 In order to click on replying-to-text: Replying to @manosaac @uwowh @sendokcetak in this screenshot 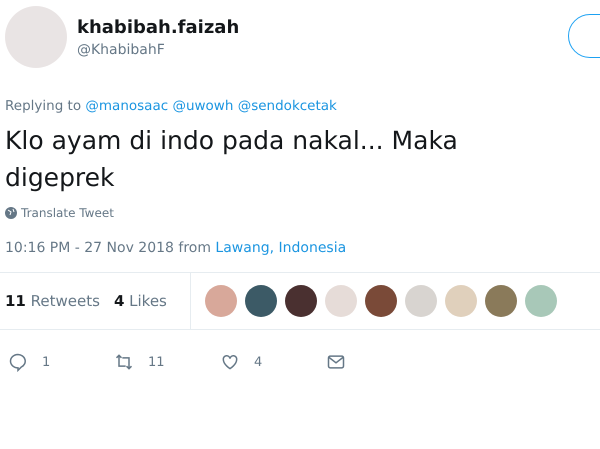, I will do `click(171, 105)`.